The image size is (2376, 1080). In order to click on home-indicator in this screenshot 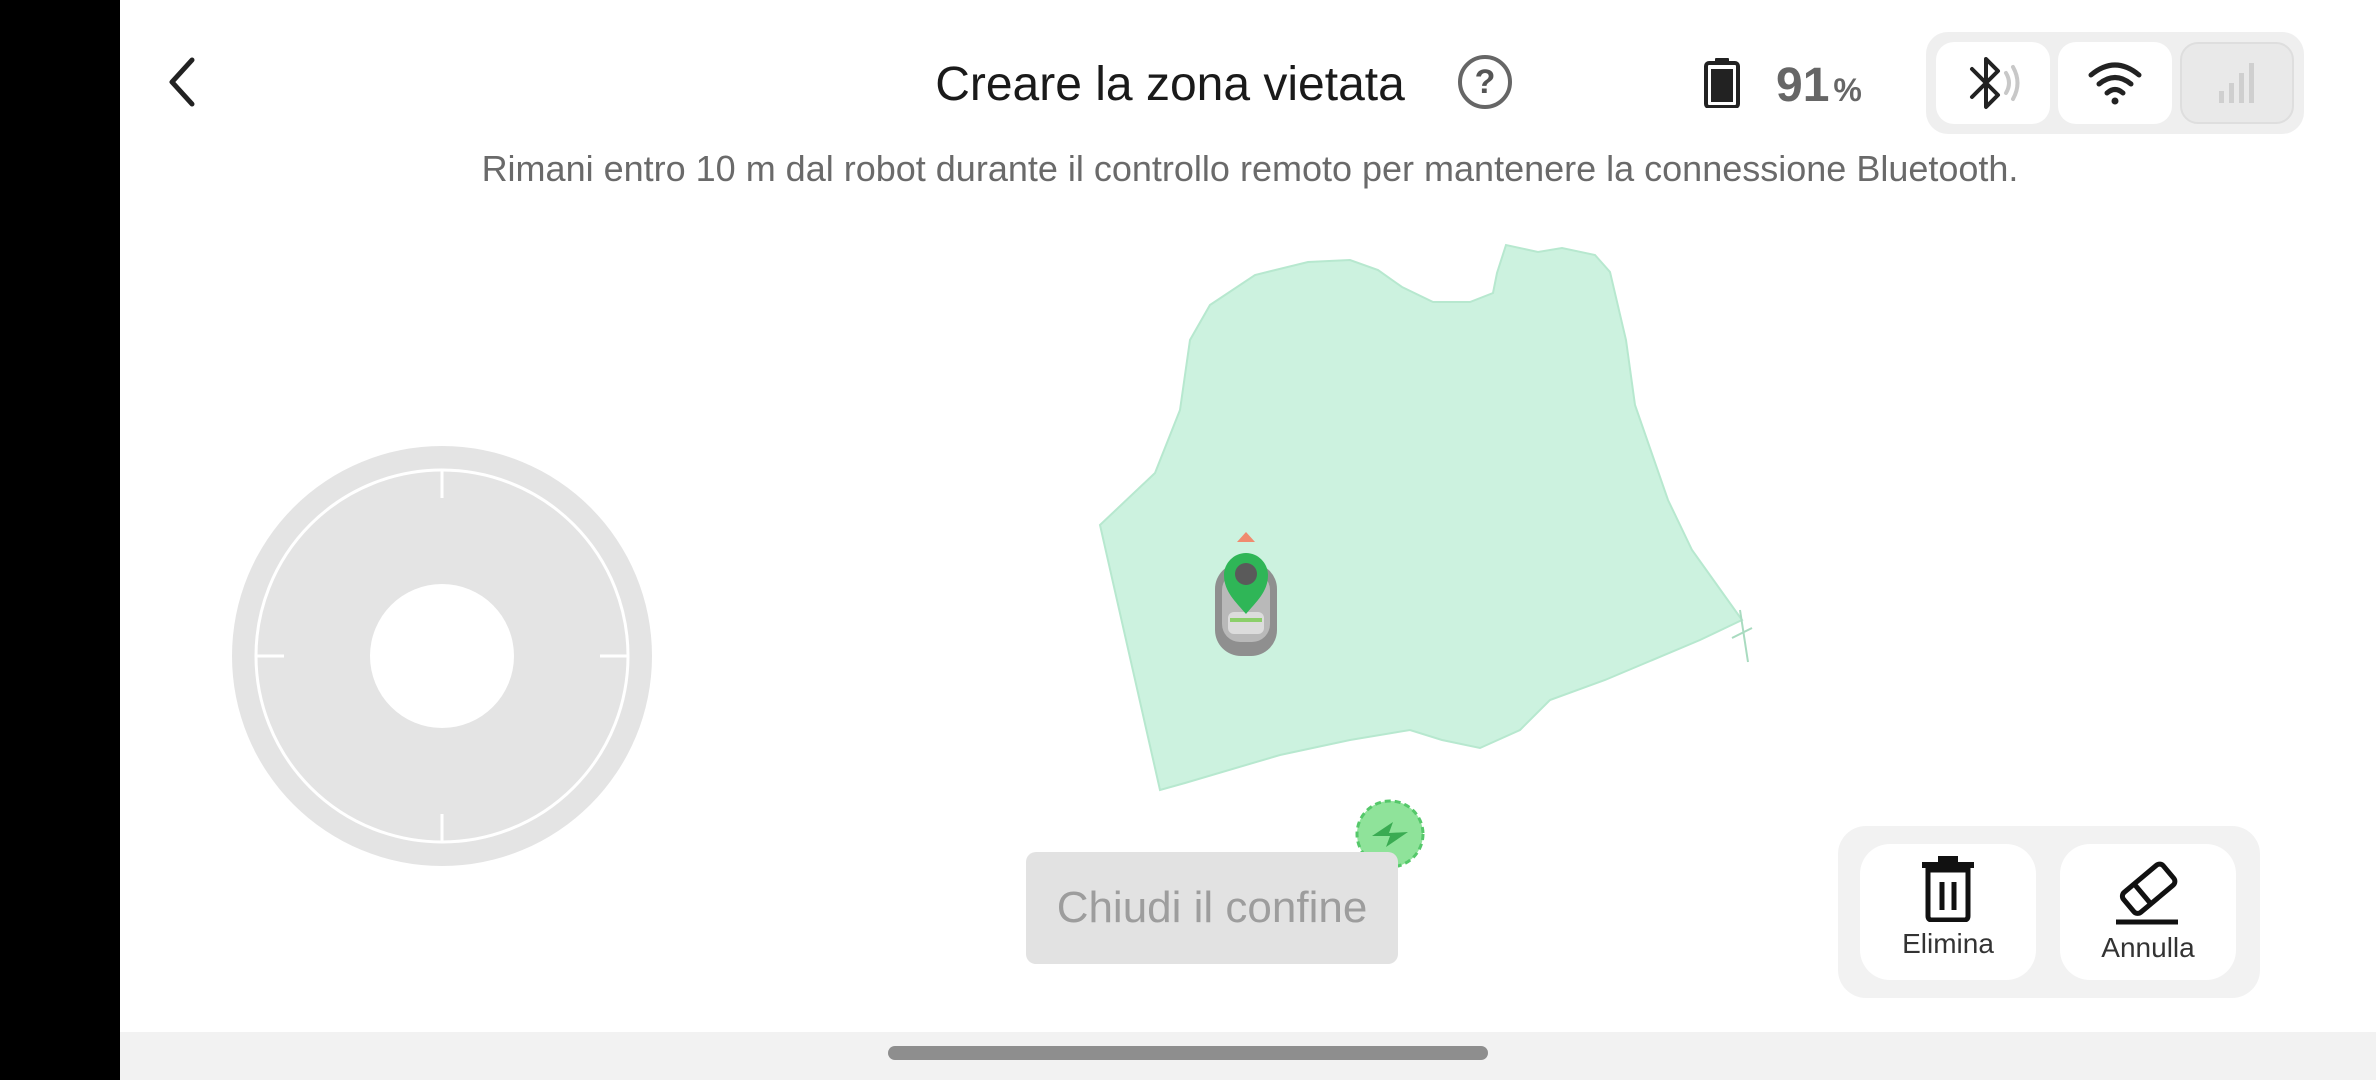, I will do `click(1188, 1053)`.